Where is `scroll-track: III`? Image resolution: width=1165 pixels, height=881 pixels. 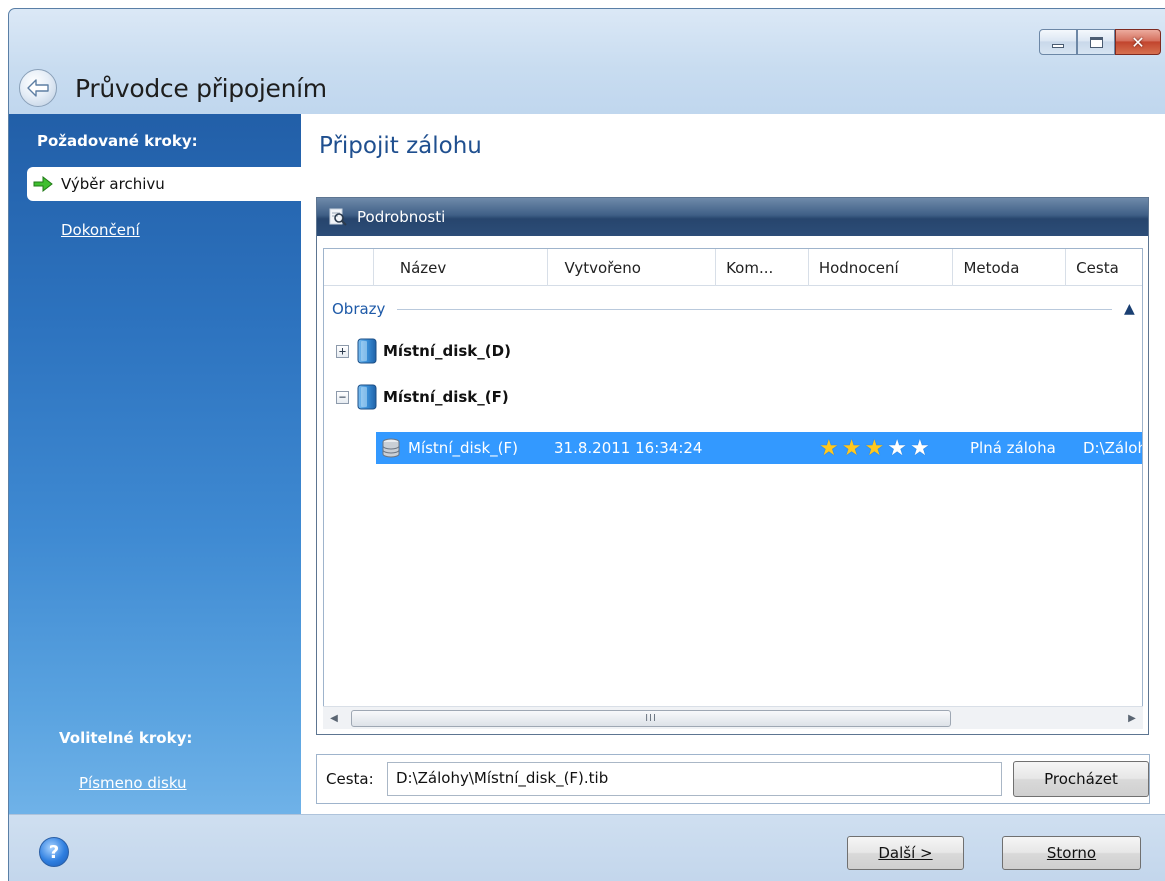 scroll-track: III is located at coordinates (733, 718).